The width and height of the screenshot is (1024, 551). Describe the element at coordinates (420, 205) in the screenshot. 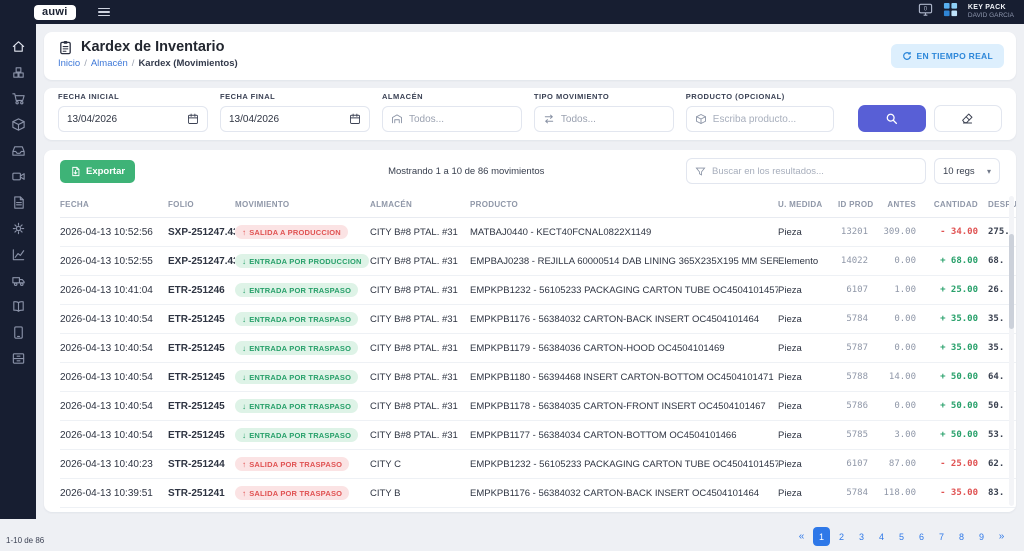

I see `column-header: ALMACÉN` at that location.